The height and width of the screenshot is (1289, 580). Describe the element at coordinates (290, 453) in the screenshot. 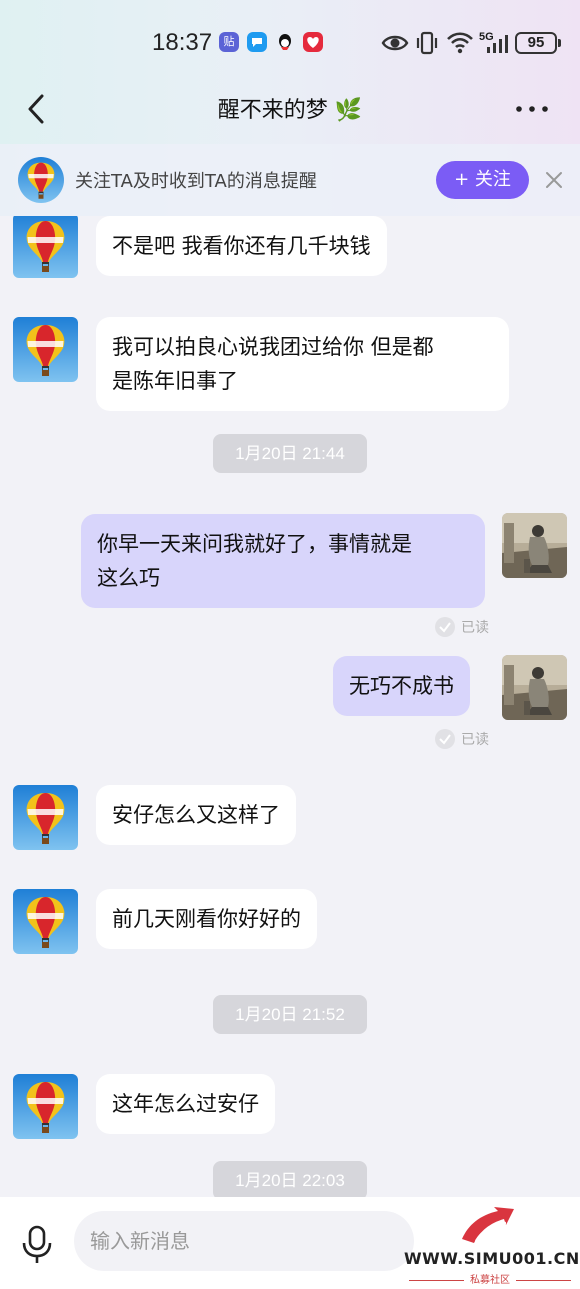

I see `message-timestamp: 1月20日 21:44` at that location.